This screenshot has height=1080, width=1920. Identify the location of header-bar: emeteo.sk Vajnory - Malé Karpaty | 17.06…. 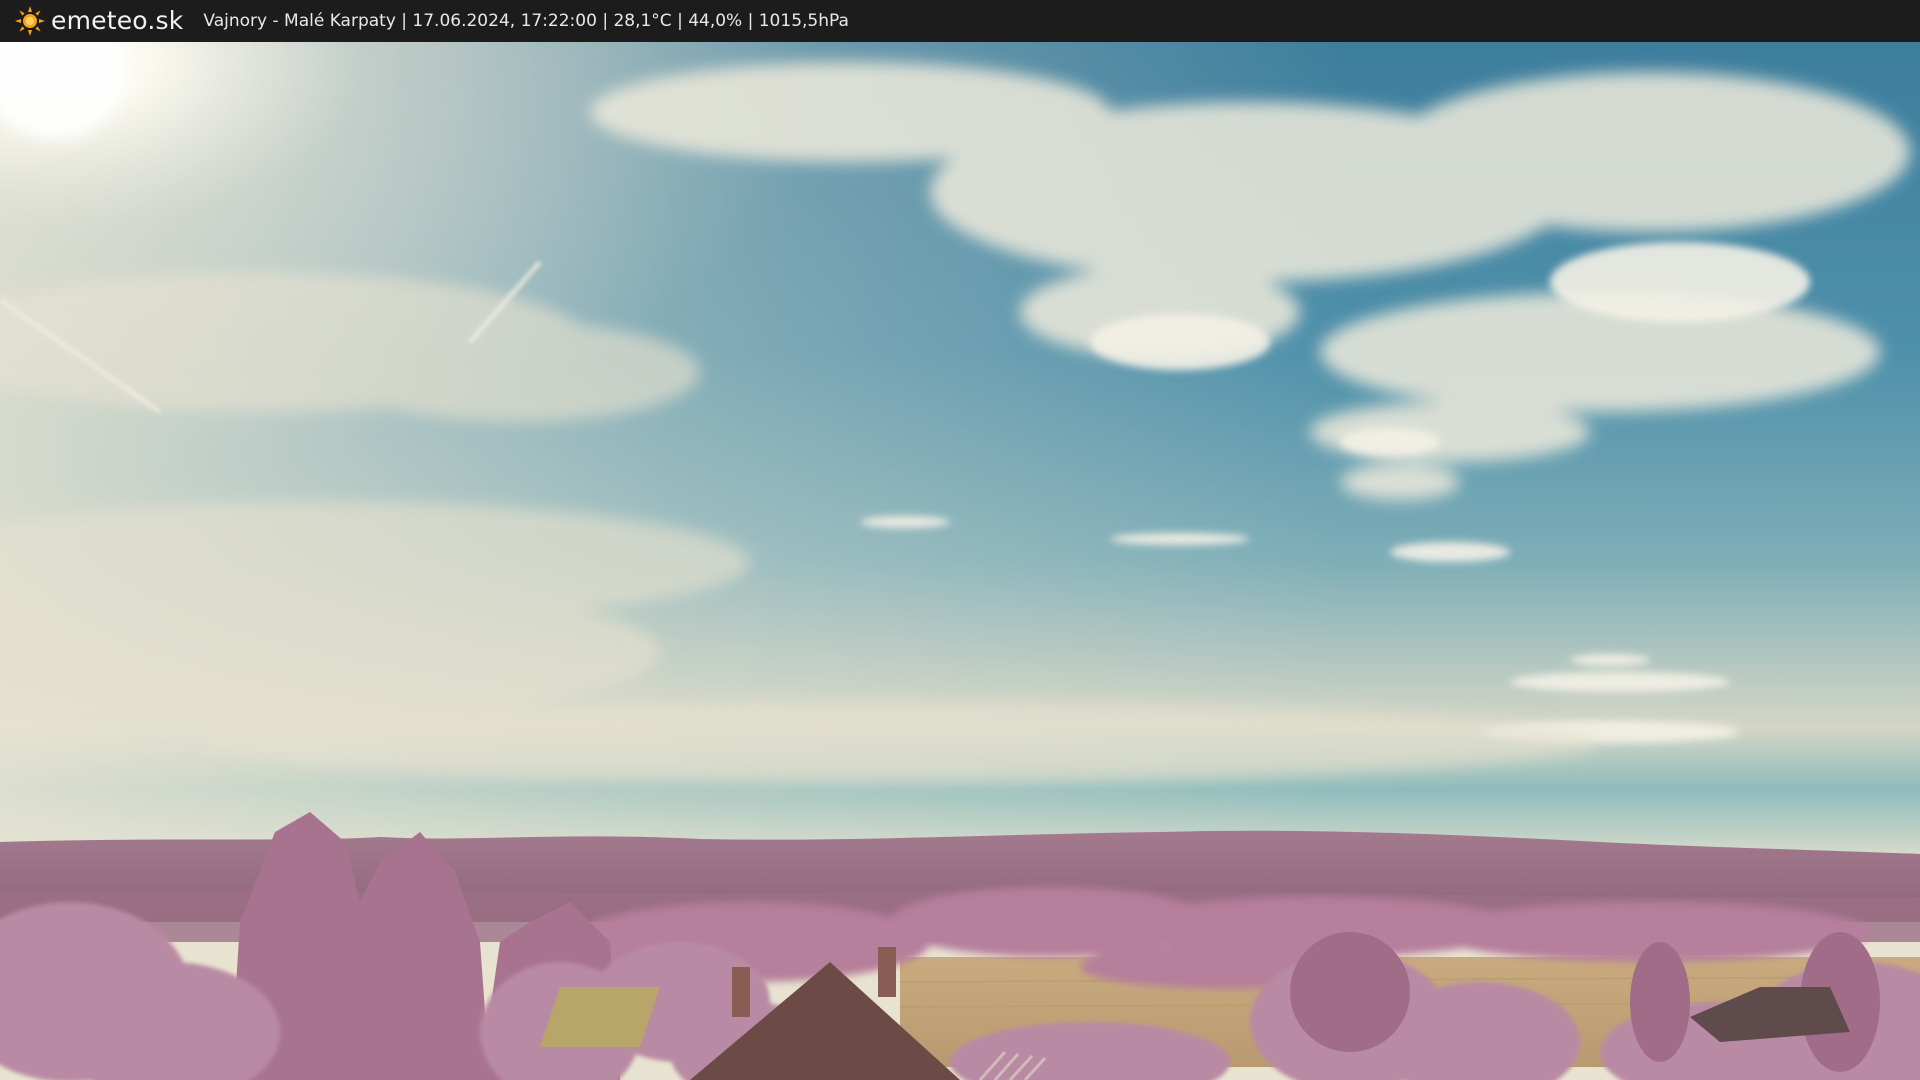
(960, 21).